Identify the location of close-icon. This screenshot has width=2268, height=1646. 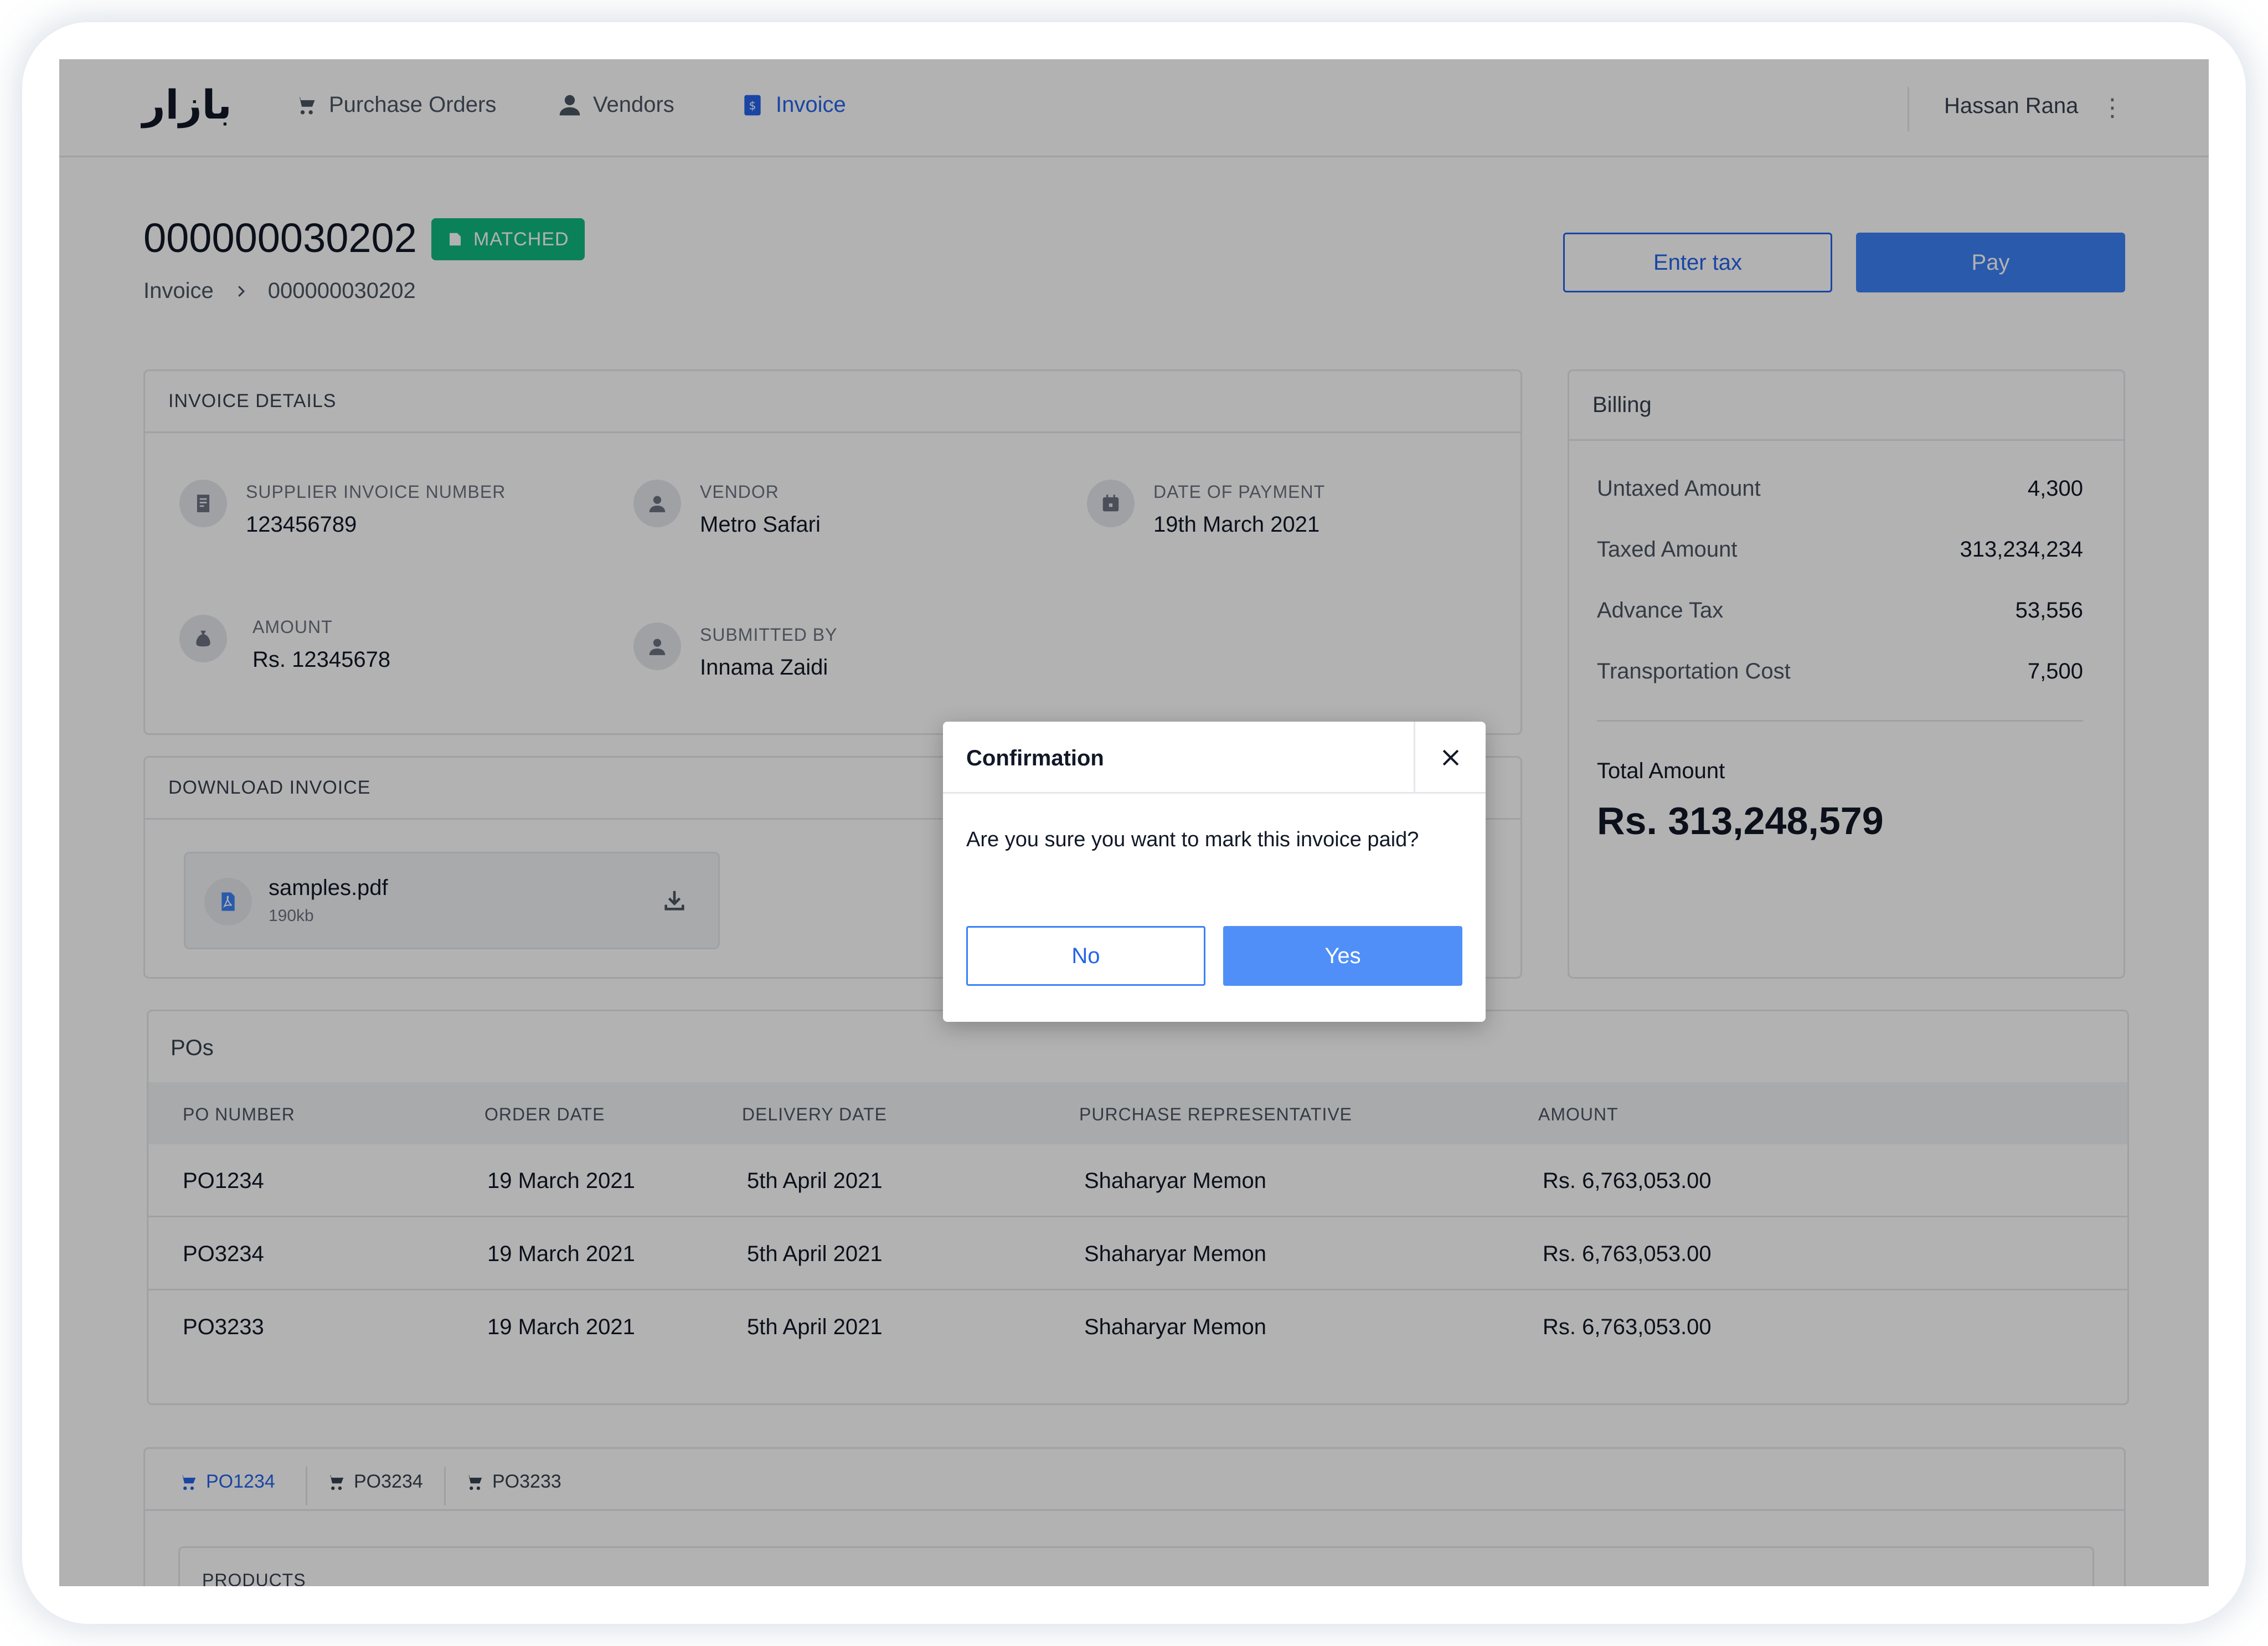
(1450, 757).